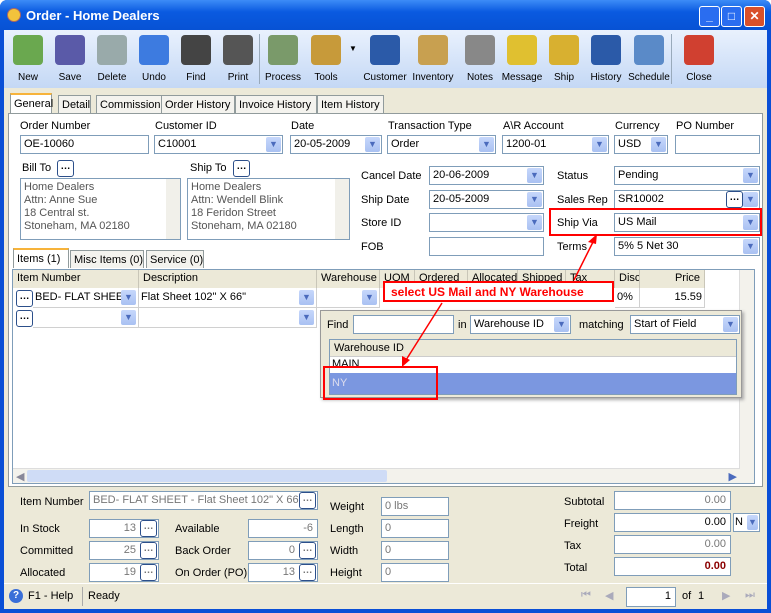 The height and width of the screenshot is (613, 771). Describe the element at coordinates (752, 522) in the screenshot. I see `chevron-down-icon: ▼` at that location.